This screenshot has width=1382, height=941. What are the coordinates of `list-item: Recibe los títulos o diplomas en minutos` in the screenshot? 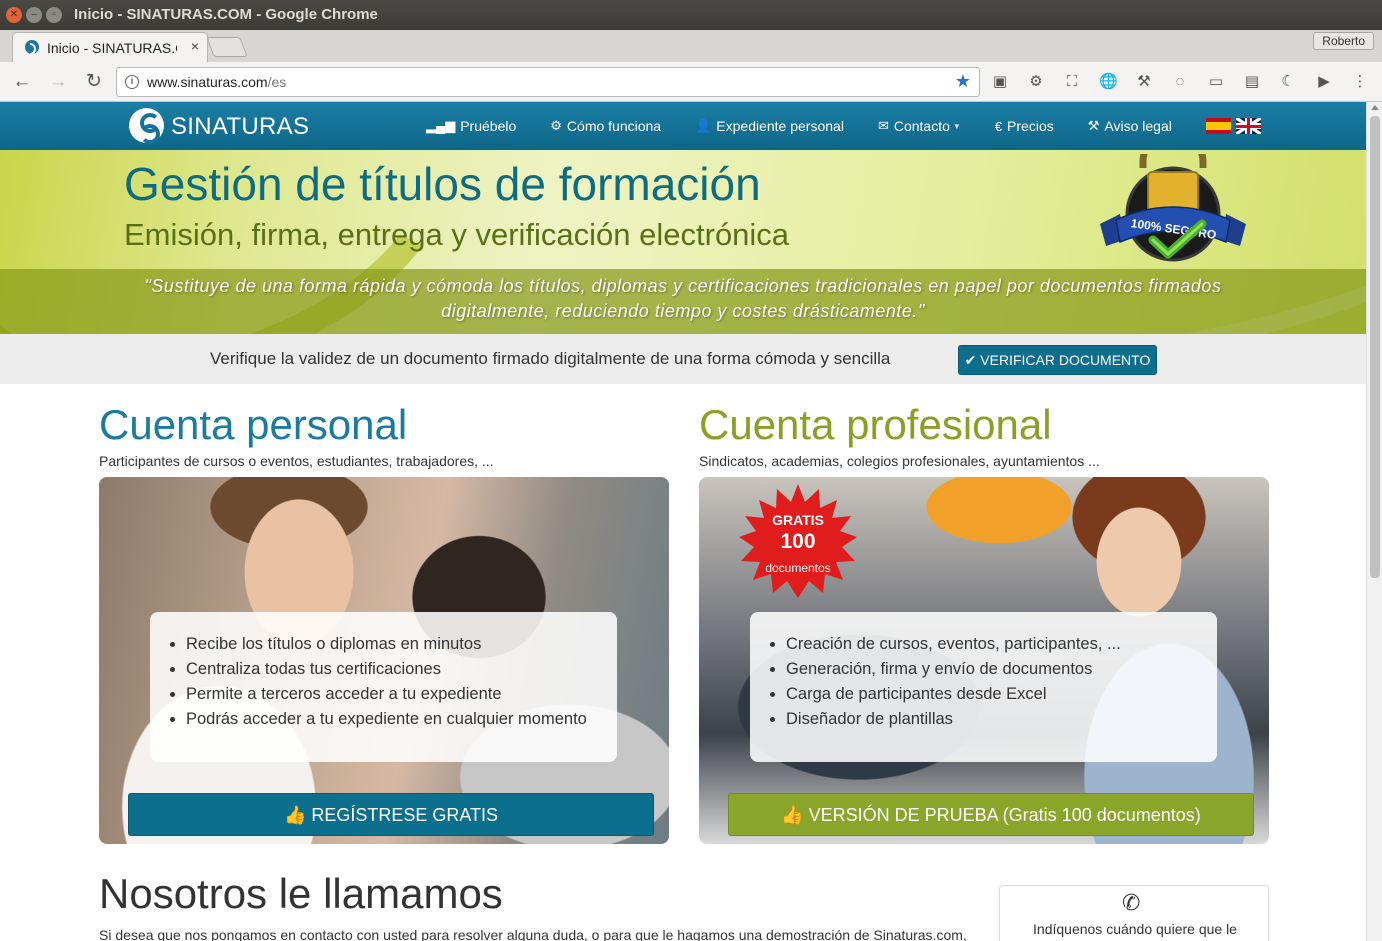 It's located at (395, 644).